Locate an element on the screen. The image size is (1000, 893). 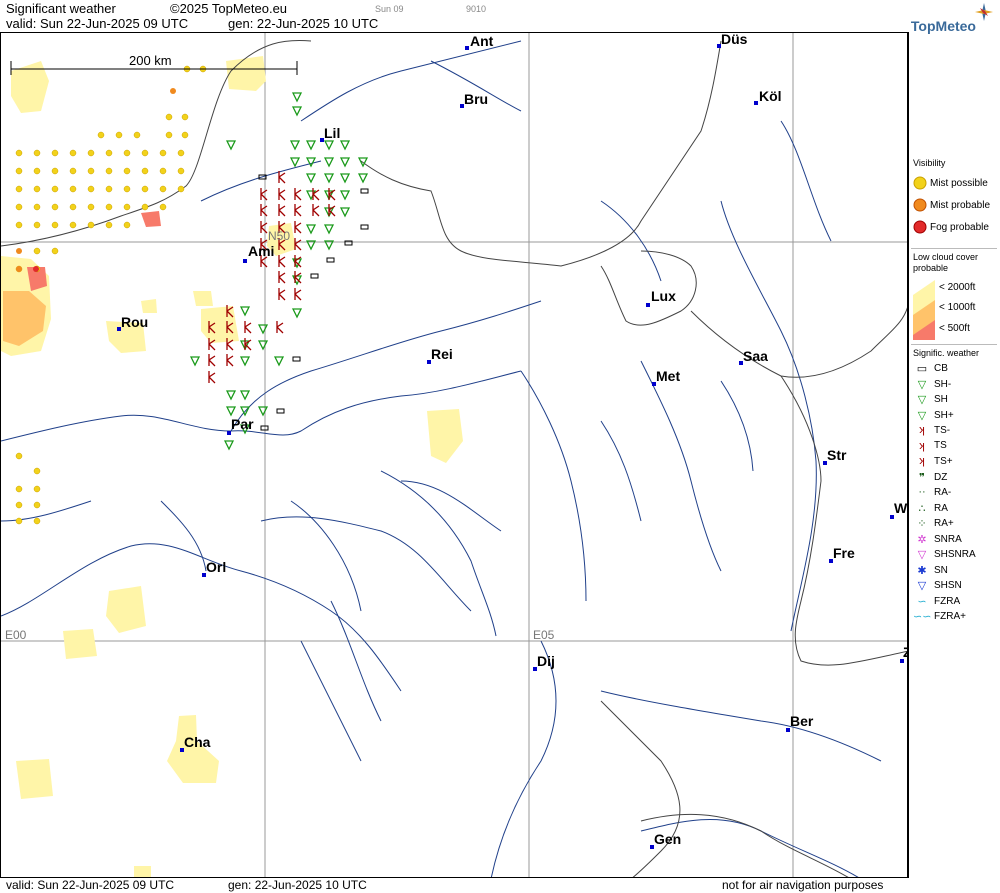
legend-sig-cb: ▭ CB is located at coordinates (930, 368).